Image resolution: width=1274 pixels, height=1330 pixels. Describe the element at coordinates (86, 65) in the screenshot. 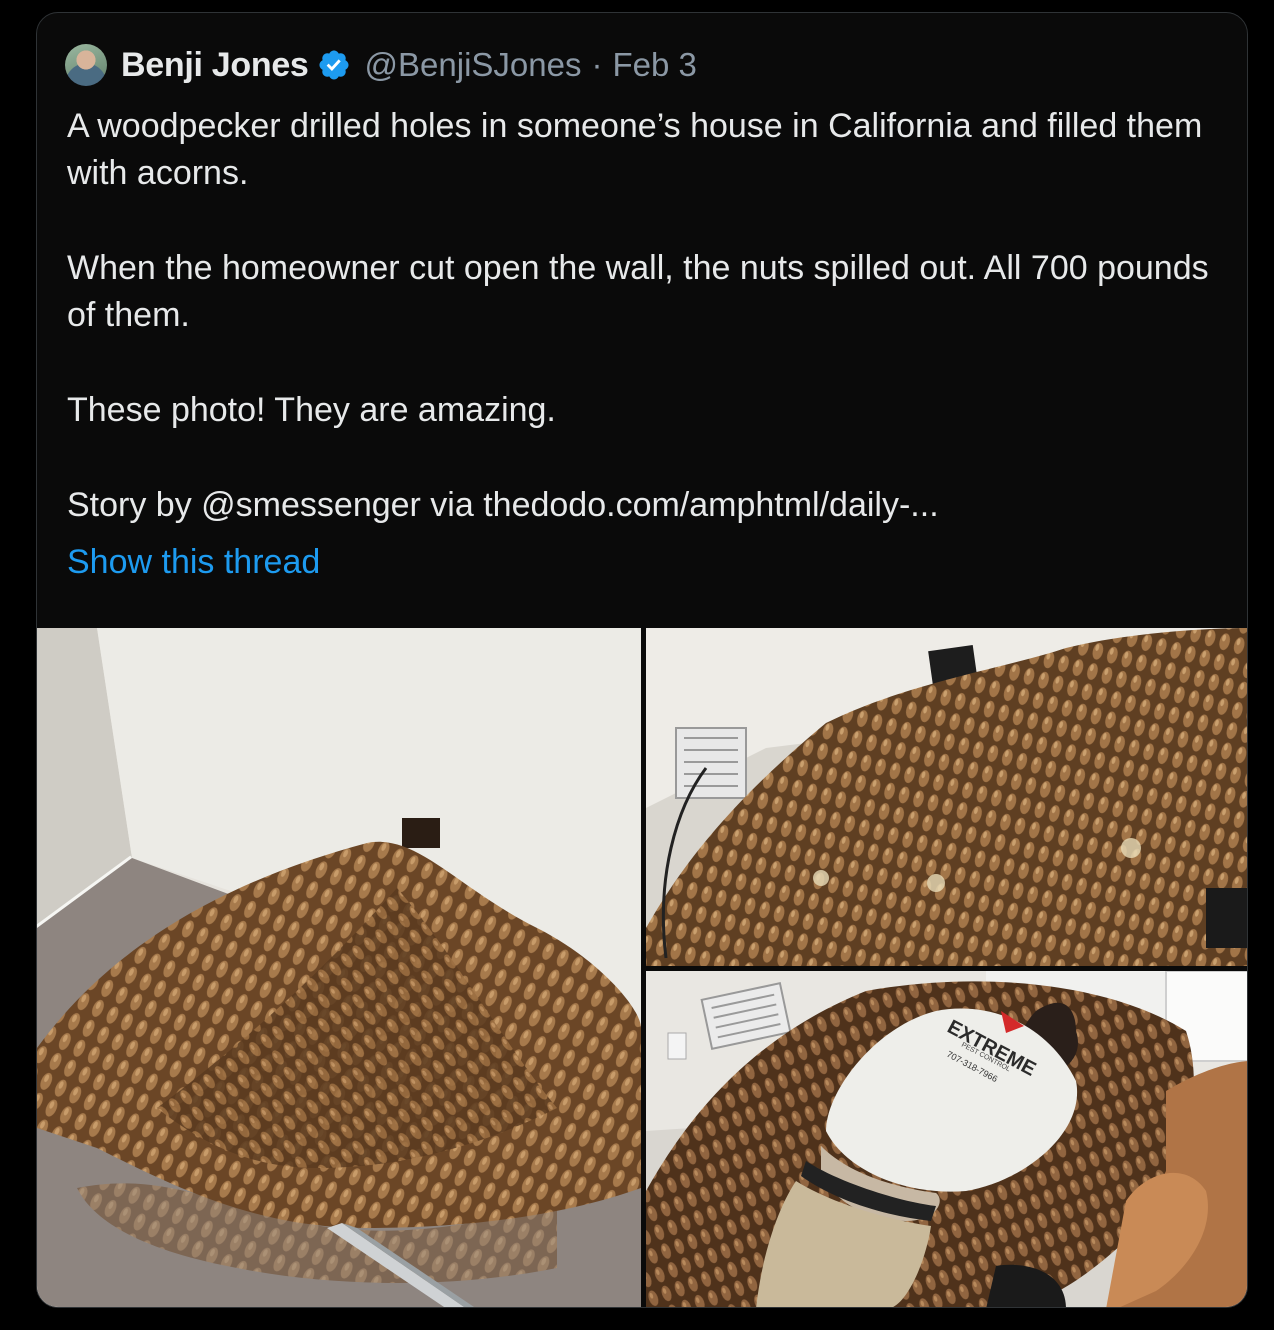

I see `avatar` at that location.